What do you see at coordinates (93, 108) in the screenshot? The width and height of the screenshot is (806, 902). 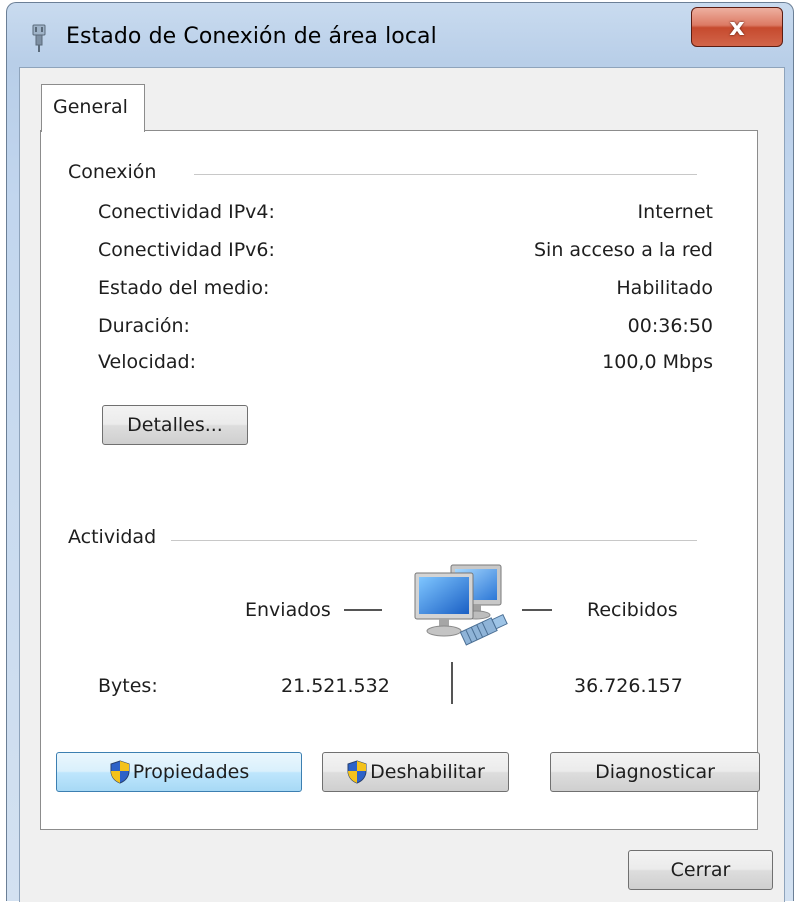 I see `tab-general: General` at bounding box center [93, 108].